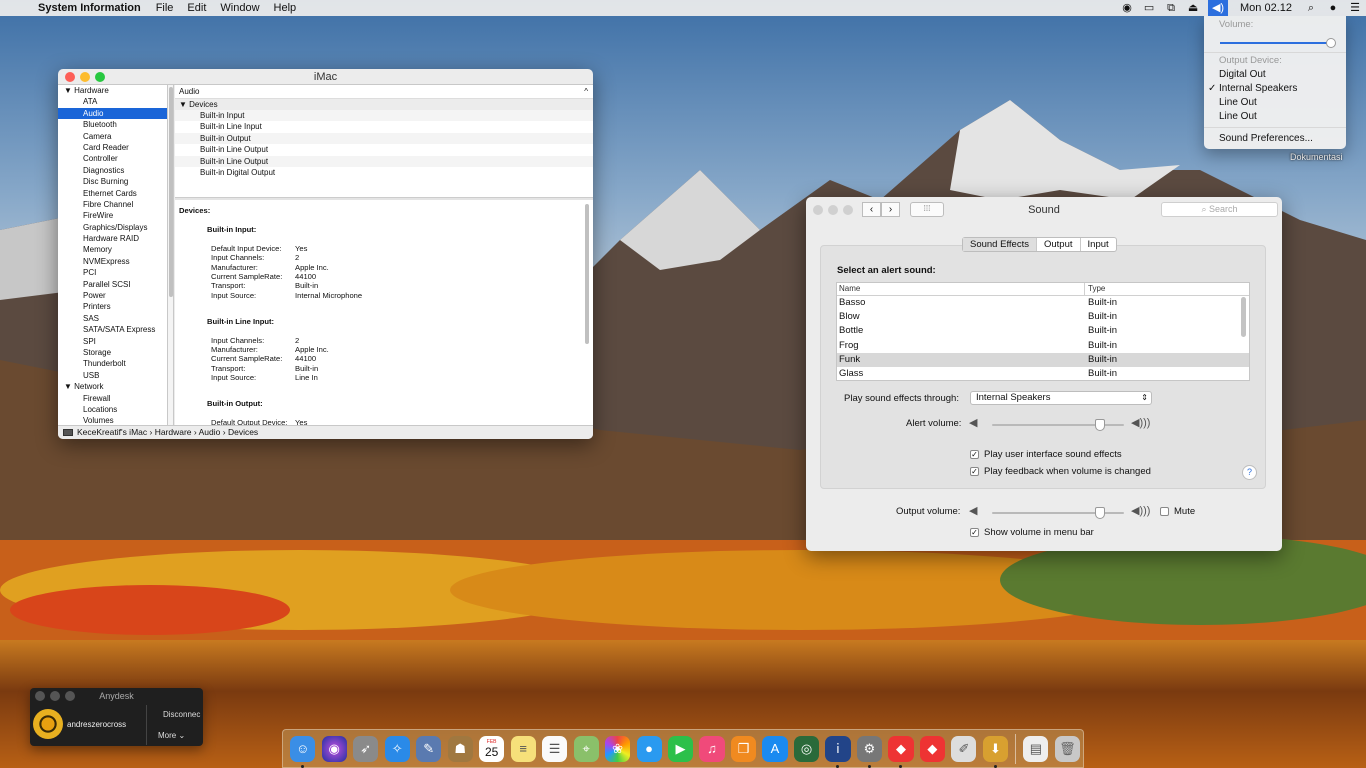 The width and height of the screenshot is (1366, 768). Describe the element at coordinates (239, 8) in the screenshot. I see `window-menu: Window` at that location.